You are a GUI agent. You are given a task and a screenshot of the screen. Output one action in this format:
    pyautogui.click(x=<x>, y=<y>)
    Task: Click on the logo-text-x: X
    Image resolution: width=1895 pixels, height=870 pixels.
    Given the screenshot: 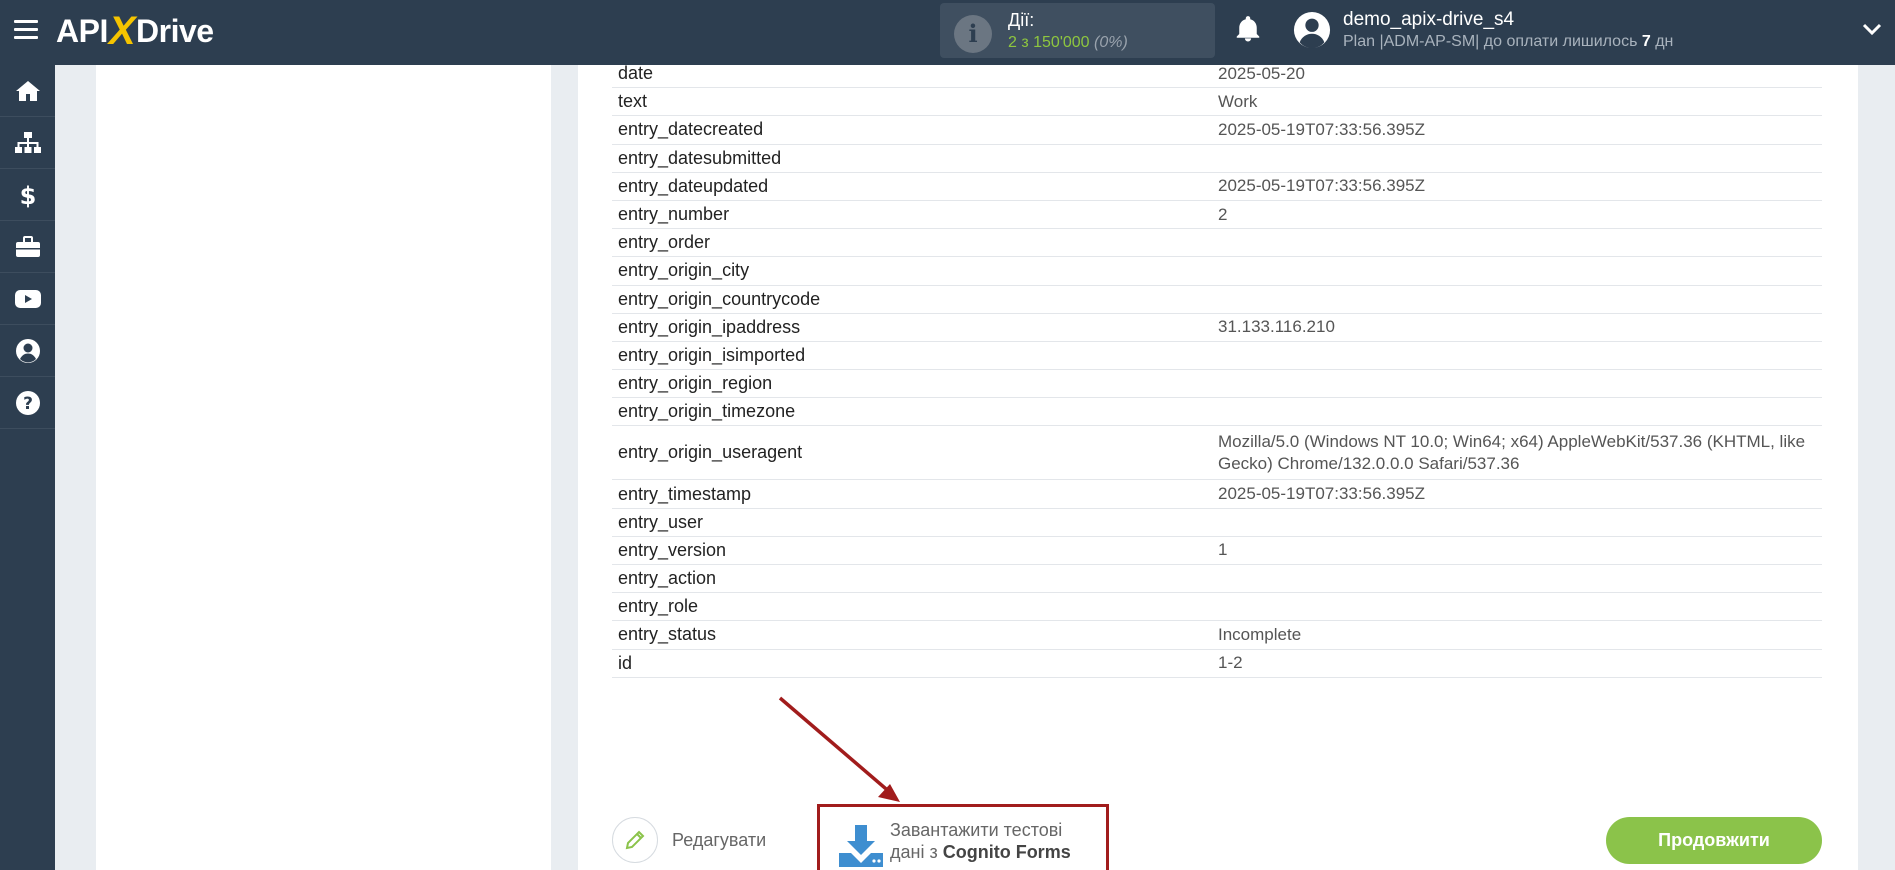 What is the action you would take?
    pyautogui.click(x=122, y=30)
    